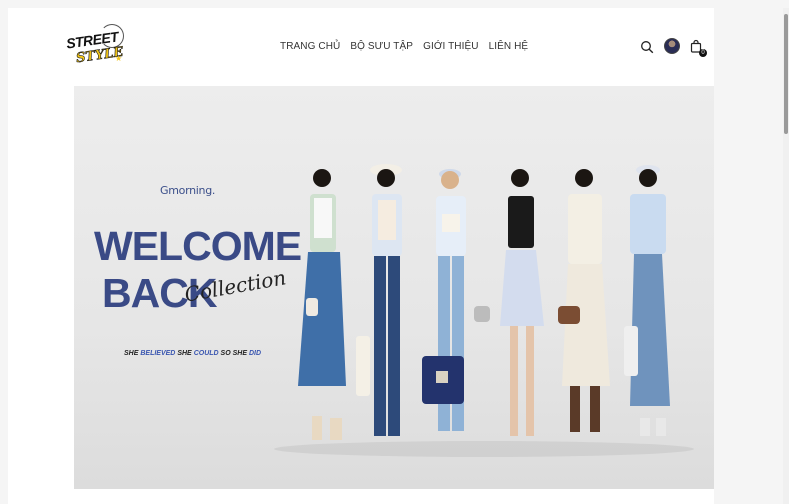  Describe the element at coordinates (233, 353) in the screenshot. I see `tagline-word: SO SHE` at that location.